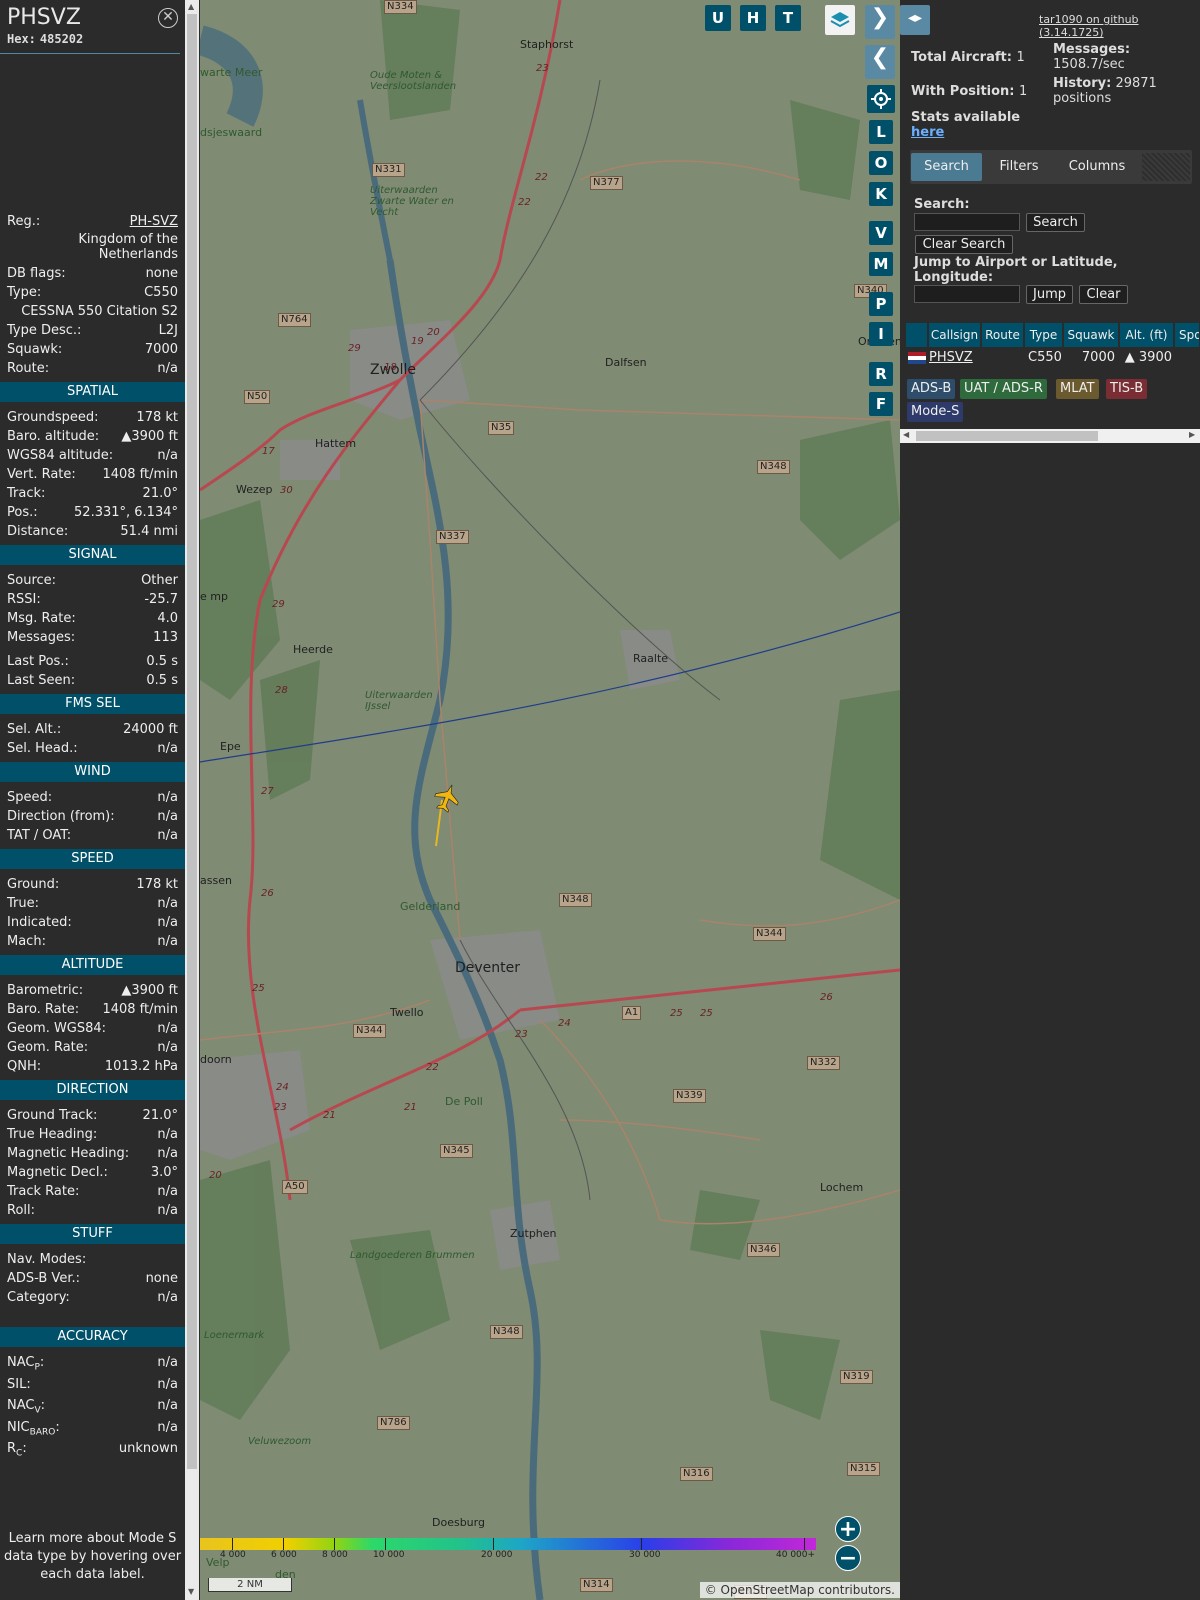 Image resolution: width=1200 pixels, height=1600 pixels. I want to click on info-panel-scrollbar: ▲ ▼, so click(192, 800).